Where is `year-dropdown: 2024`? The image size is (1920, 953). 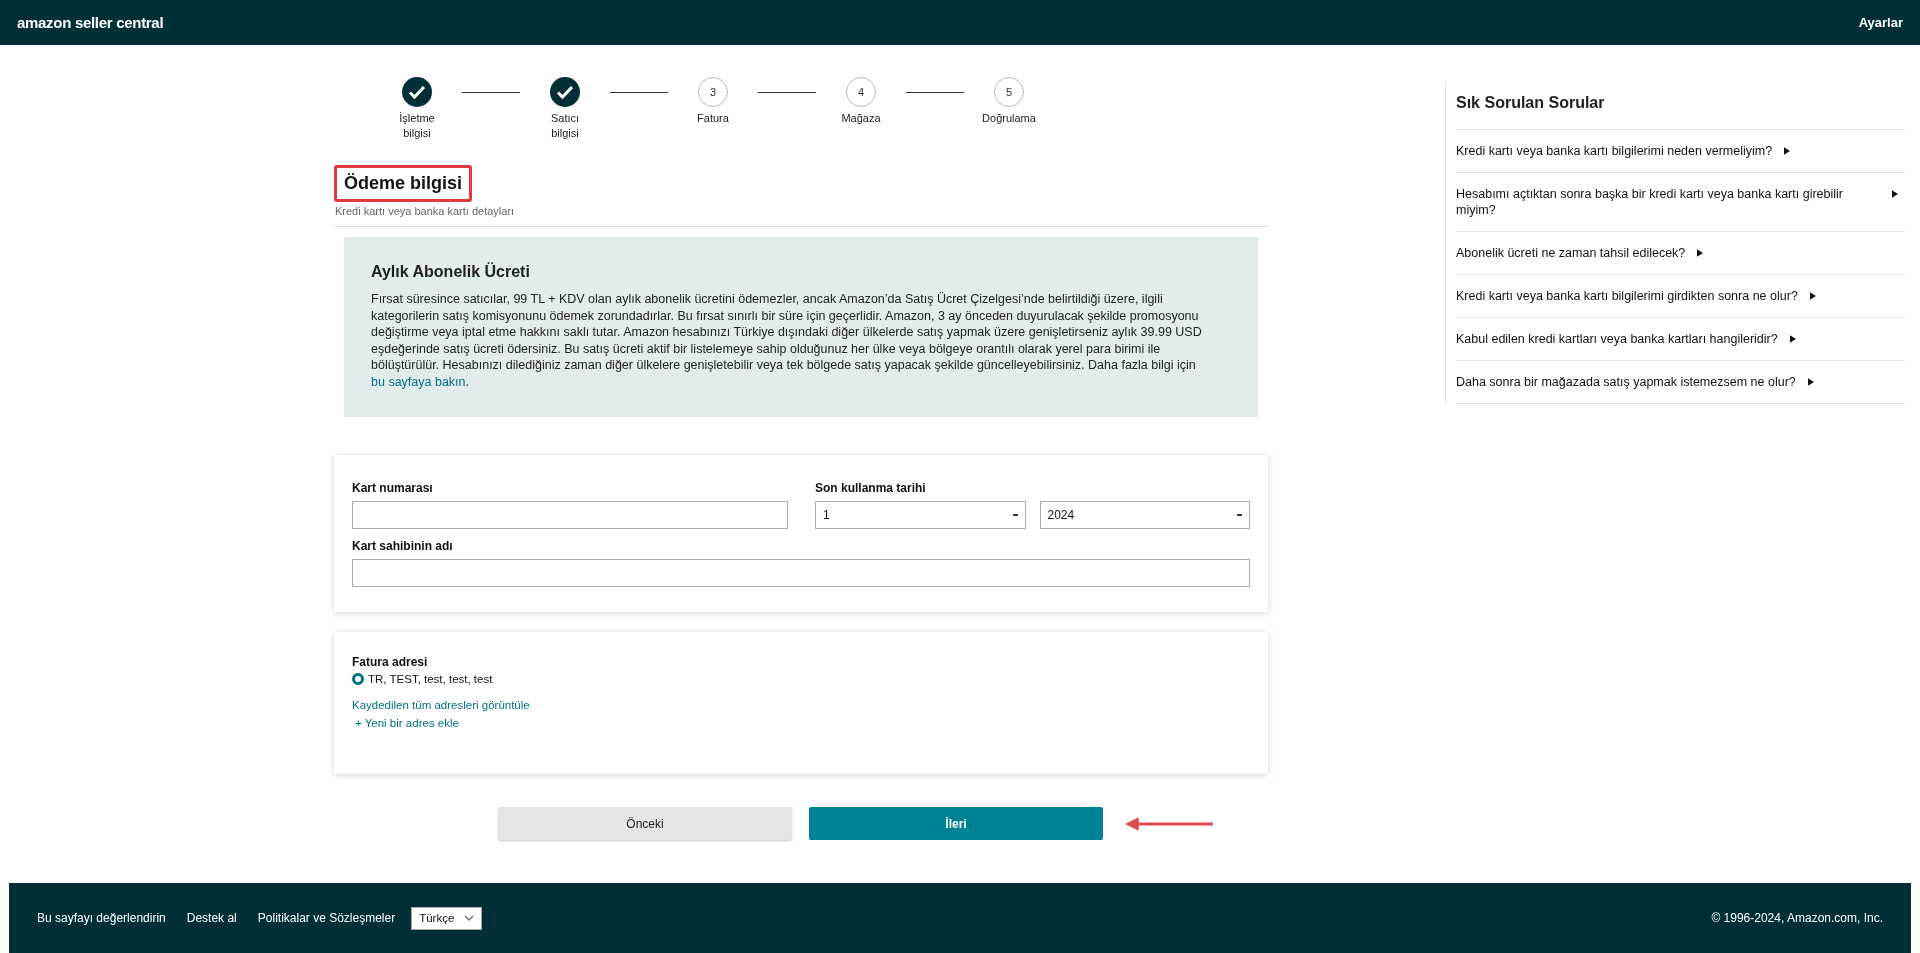
year-dropdown: 2024 is located at coordinates (1144, 515).